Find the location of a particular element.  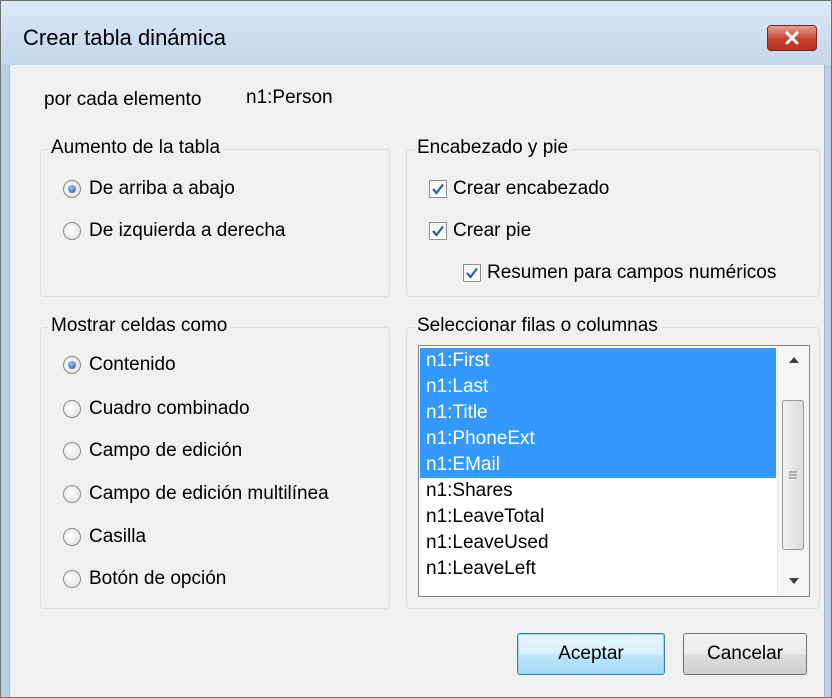

vertical-scrollbar is located at coordinates (793, 471).